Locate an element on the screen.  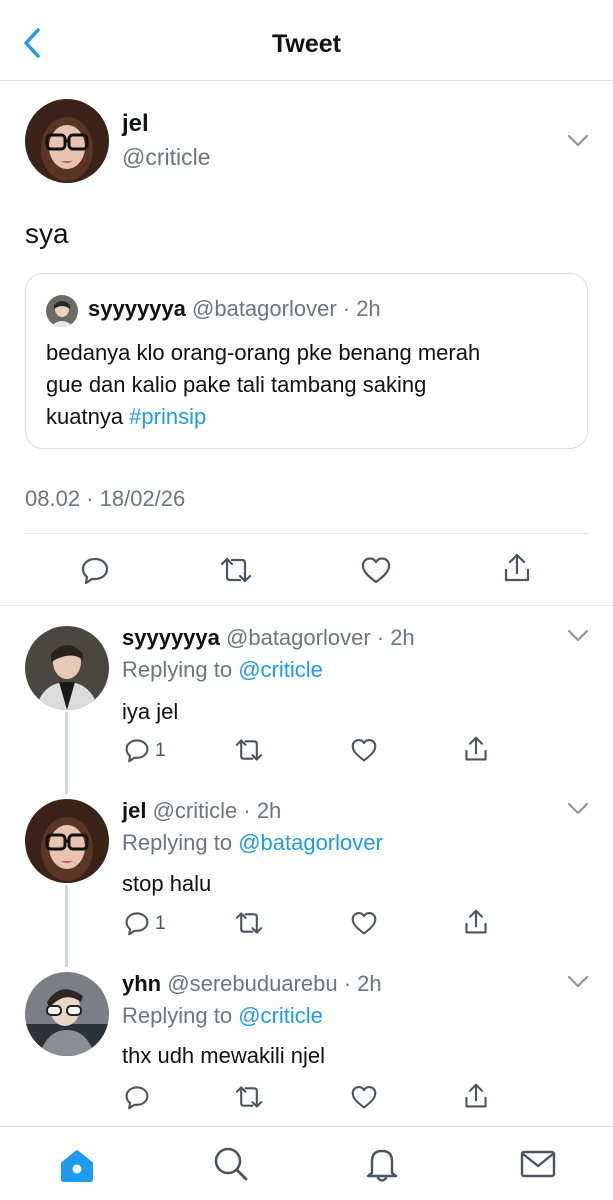
search-icon is located at coordinates (231, 1164).